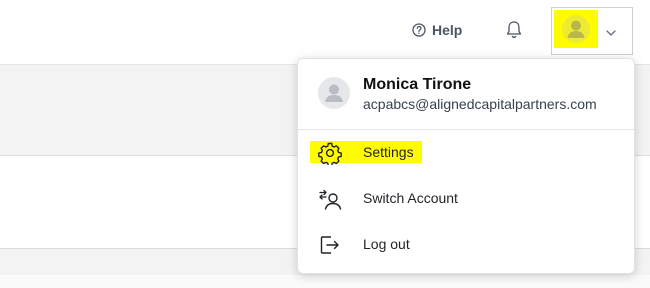  What do you see at coordinates (514, 30) in the screenshot?
I see `bell-icon` at bounding box center [514, 30].